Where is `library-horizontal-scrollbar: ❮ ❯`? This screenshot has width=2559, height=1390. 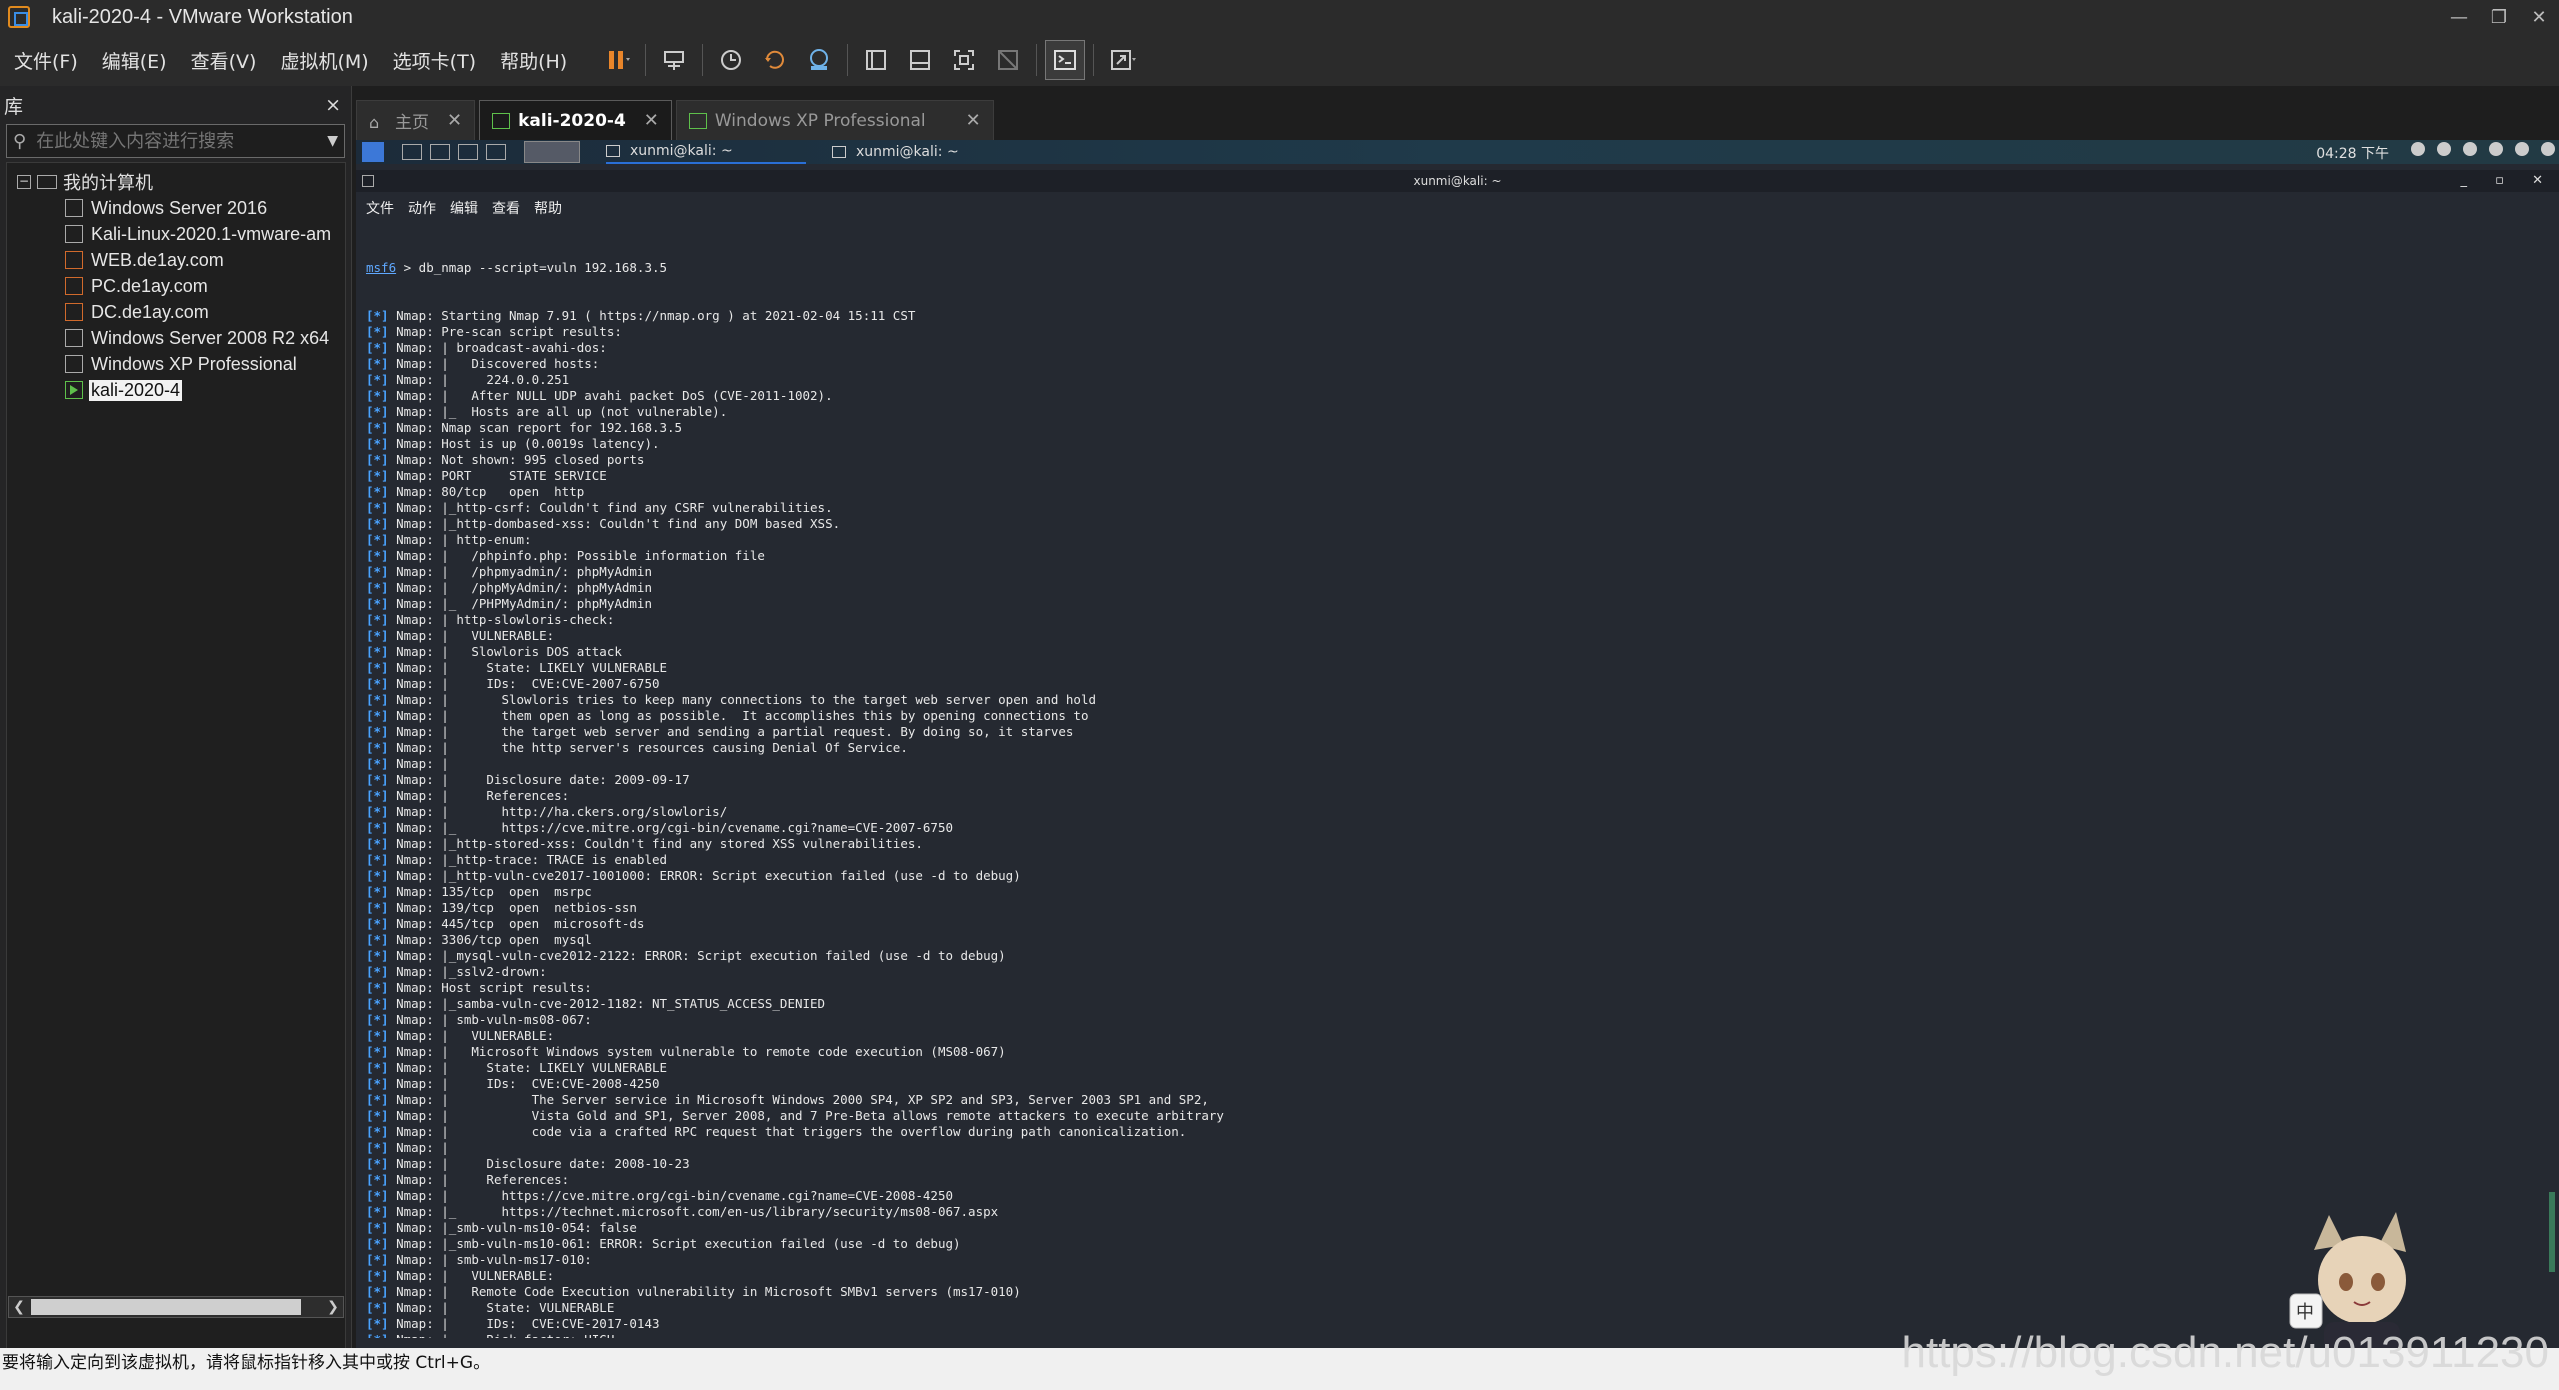 library-horizontal-scrollbar: ❮ ❯ is located at coordinates (176, 1307).